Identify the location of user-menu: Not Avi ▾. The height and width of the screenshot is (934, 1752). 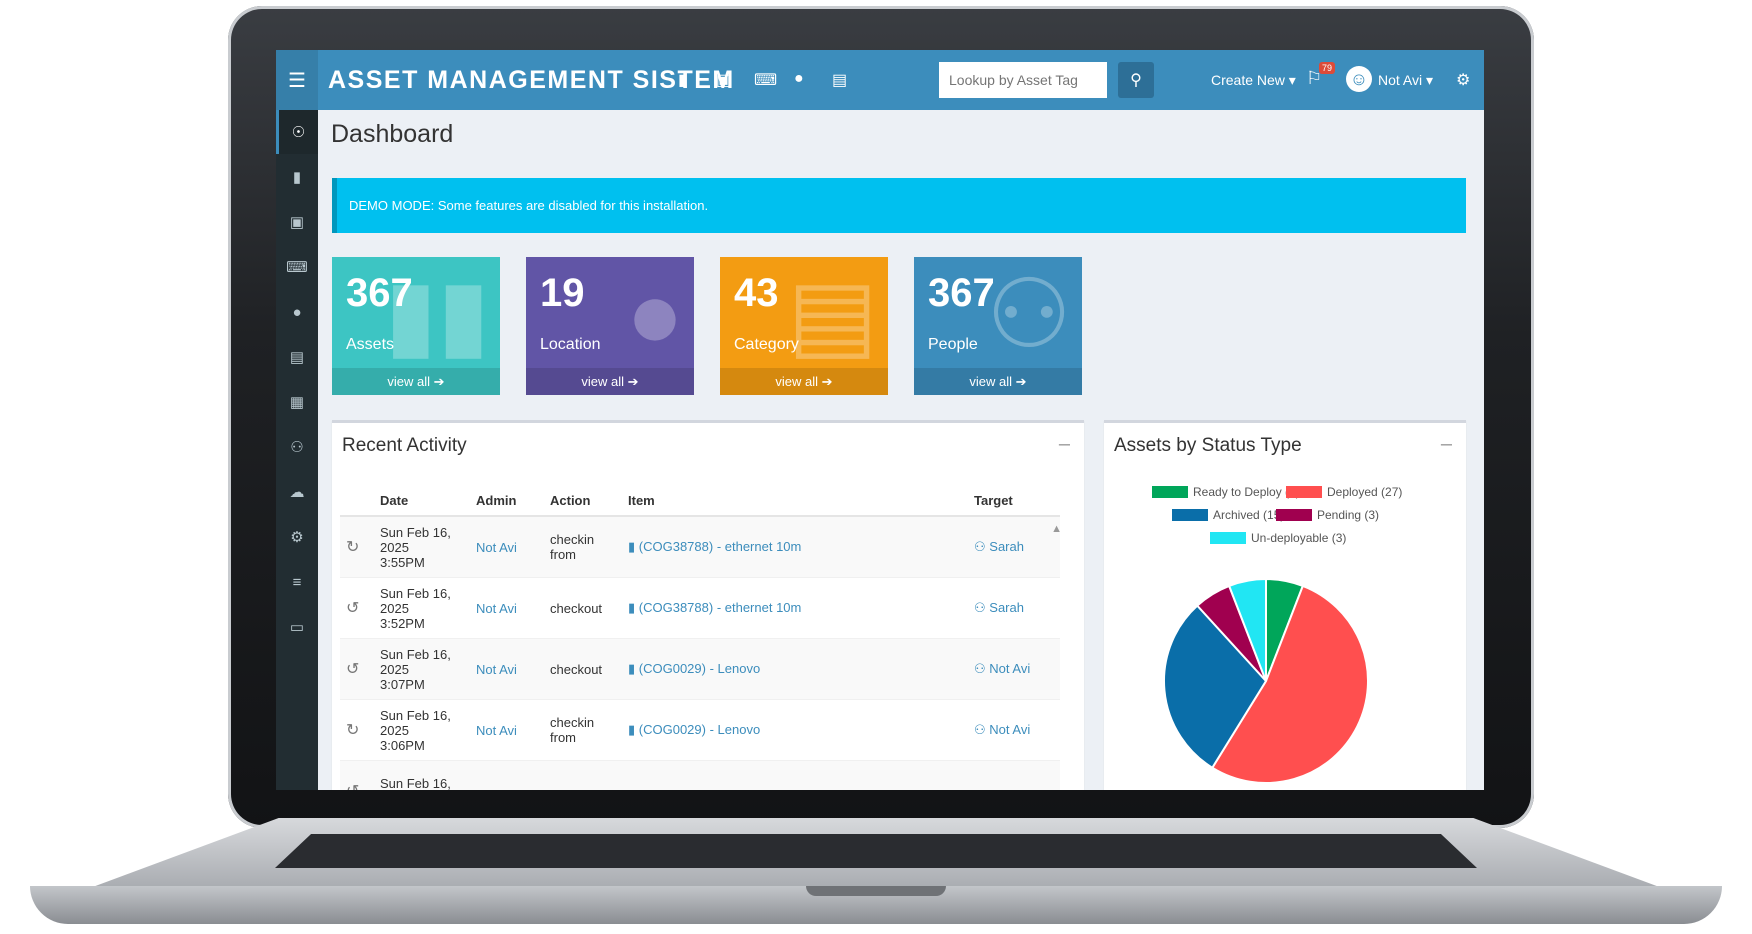
(1405, 80).